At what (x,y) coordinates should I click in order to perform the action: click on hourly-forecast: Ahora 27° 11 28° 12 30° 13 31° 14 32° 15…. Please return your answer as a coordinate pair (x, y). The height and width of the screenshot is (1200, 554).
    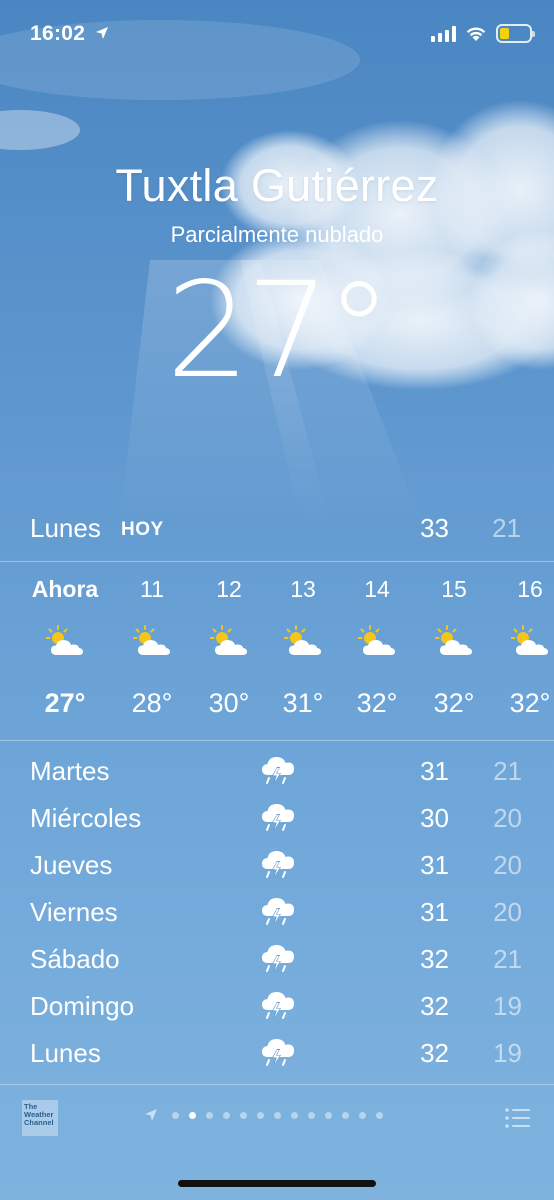
    Looking at the image, I should click on (277, 651).